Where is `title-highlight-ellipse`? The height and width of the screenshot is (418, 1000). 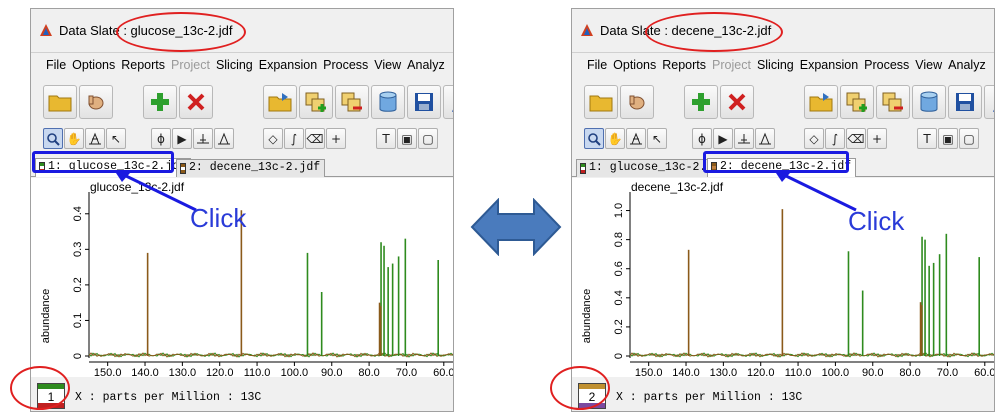 title-highlight-ellipse is located at coordinates (181, 32).